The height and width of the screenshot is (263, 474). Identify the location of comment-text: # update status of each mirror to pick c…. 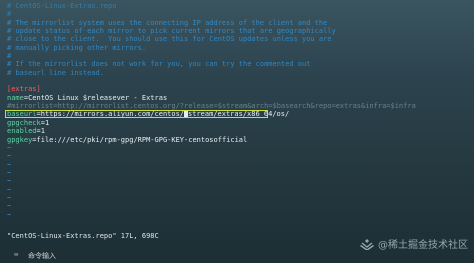
(171, 31).